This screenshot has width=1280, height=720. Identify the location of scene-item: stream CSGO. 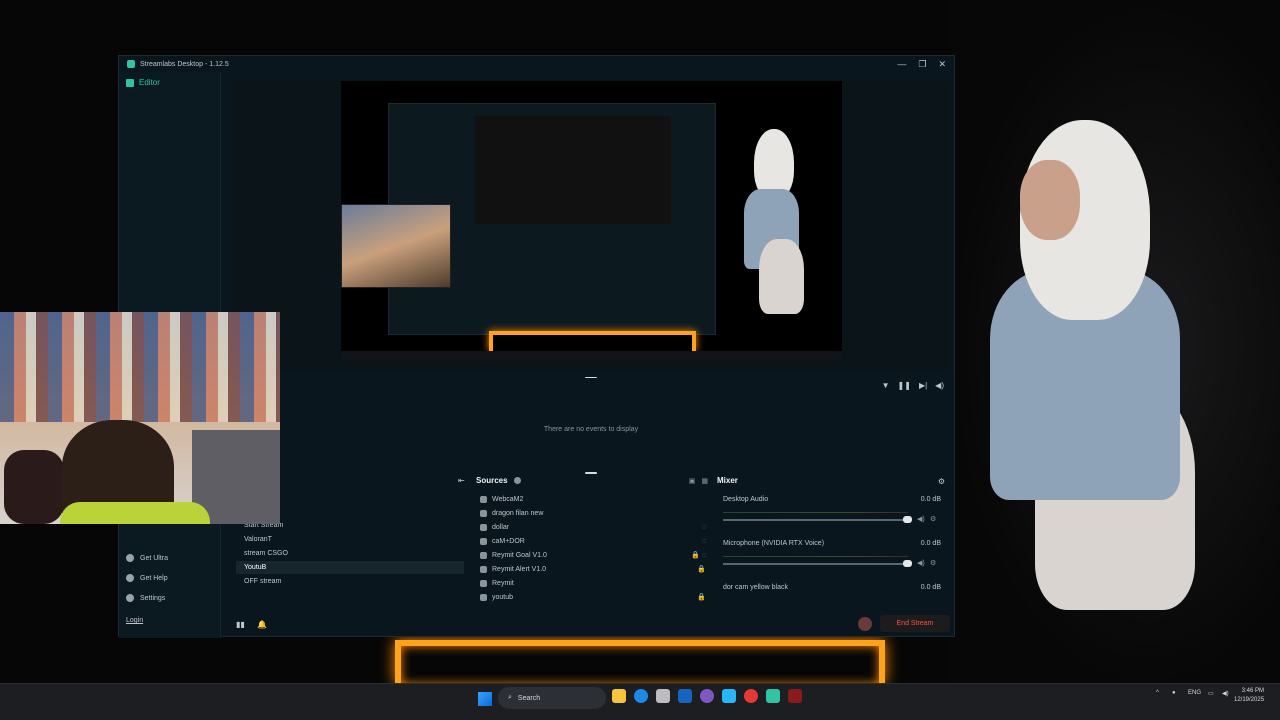
(350, 553).